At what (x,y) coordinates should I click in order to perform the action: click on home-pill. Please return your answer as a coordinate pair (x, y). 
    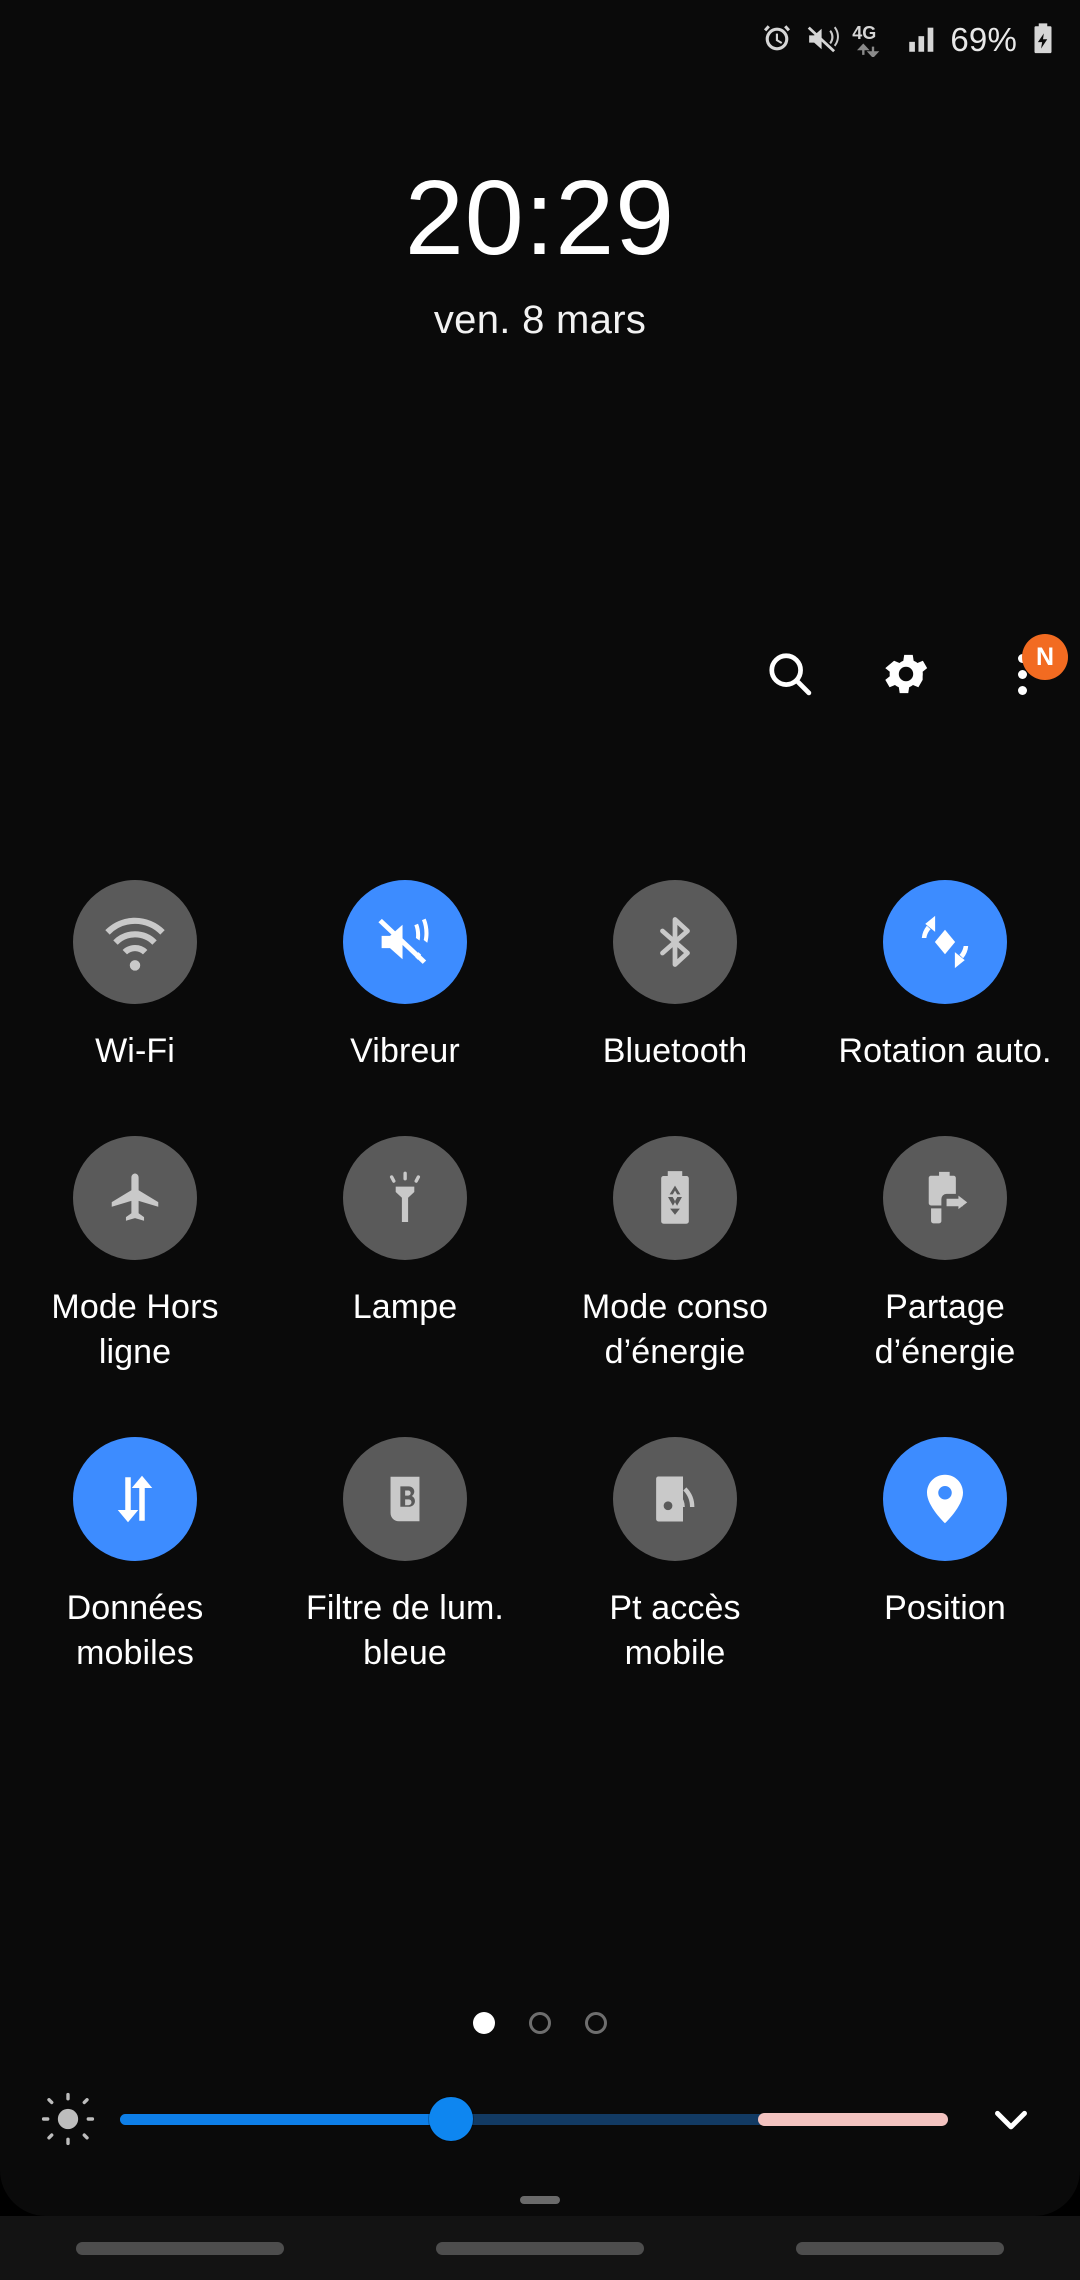
    Looking at the image, I should click on (540, 2248).